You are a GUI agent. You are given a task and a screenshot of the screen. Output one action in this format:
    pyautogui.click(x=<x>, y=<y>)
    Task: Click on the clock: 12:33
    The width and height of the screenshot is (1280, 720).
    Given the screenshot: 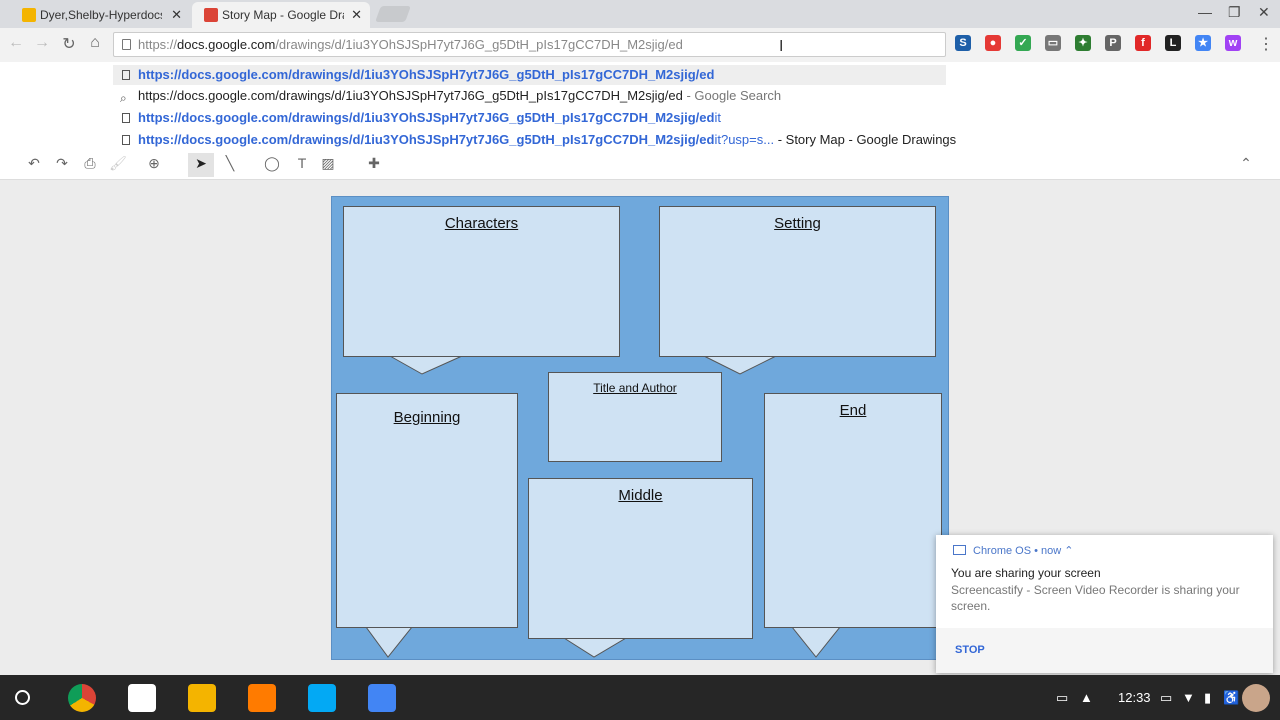 What is the action you would take?
    pyautogui.click(x=1134, y=697)
    